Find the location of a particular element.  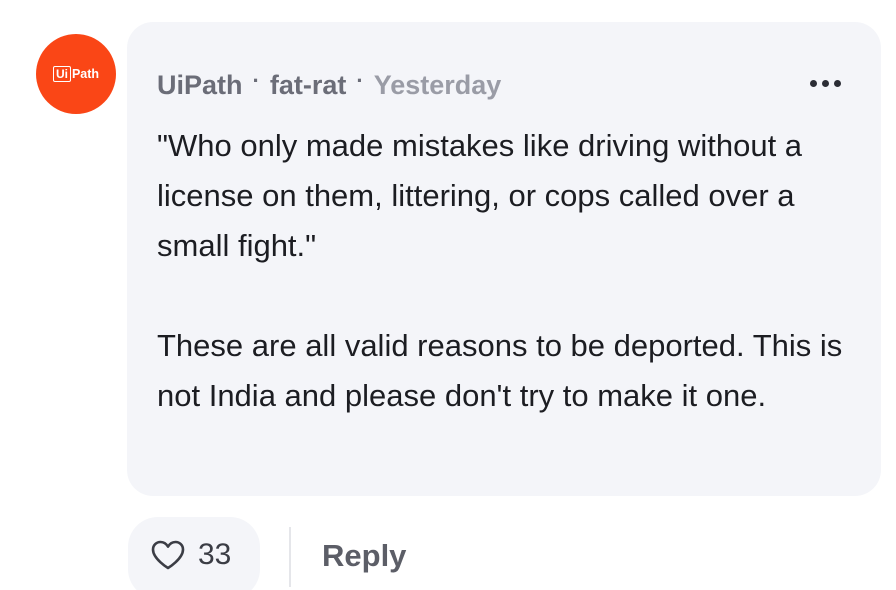

like-count: 33 is located at coordinates (215, 554).